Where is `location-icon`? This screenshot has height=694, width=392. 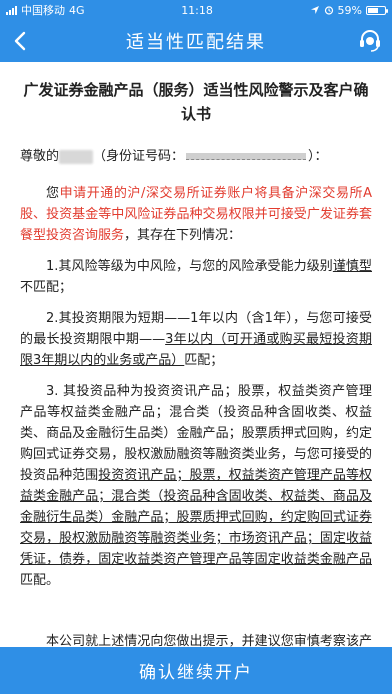
location-icon is located at coordinates (314, 10).